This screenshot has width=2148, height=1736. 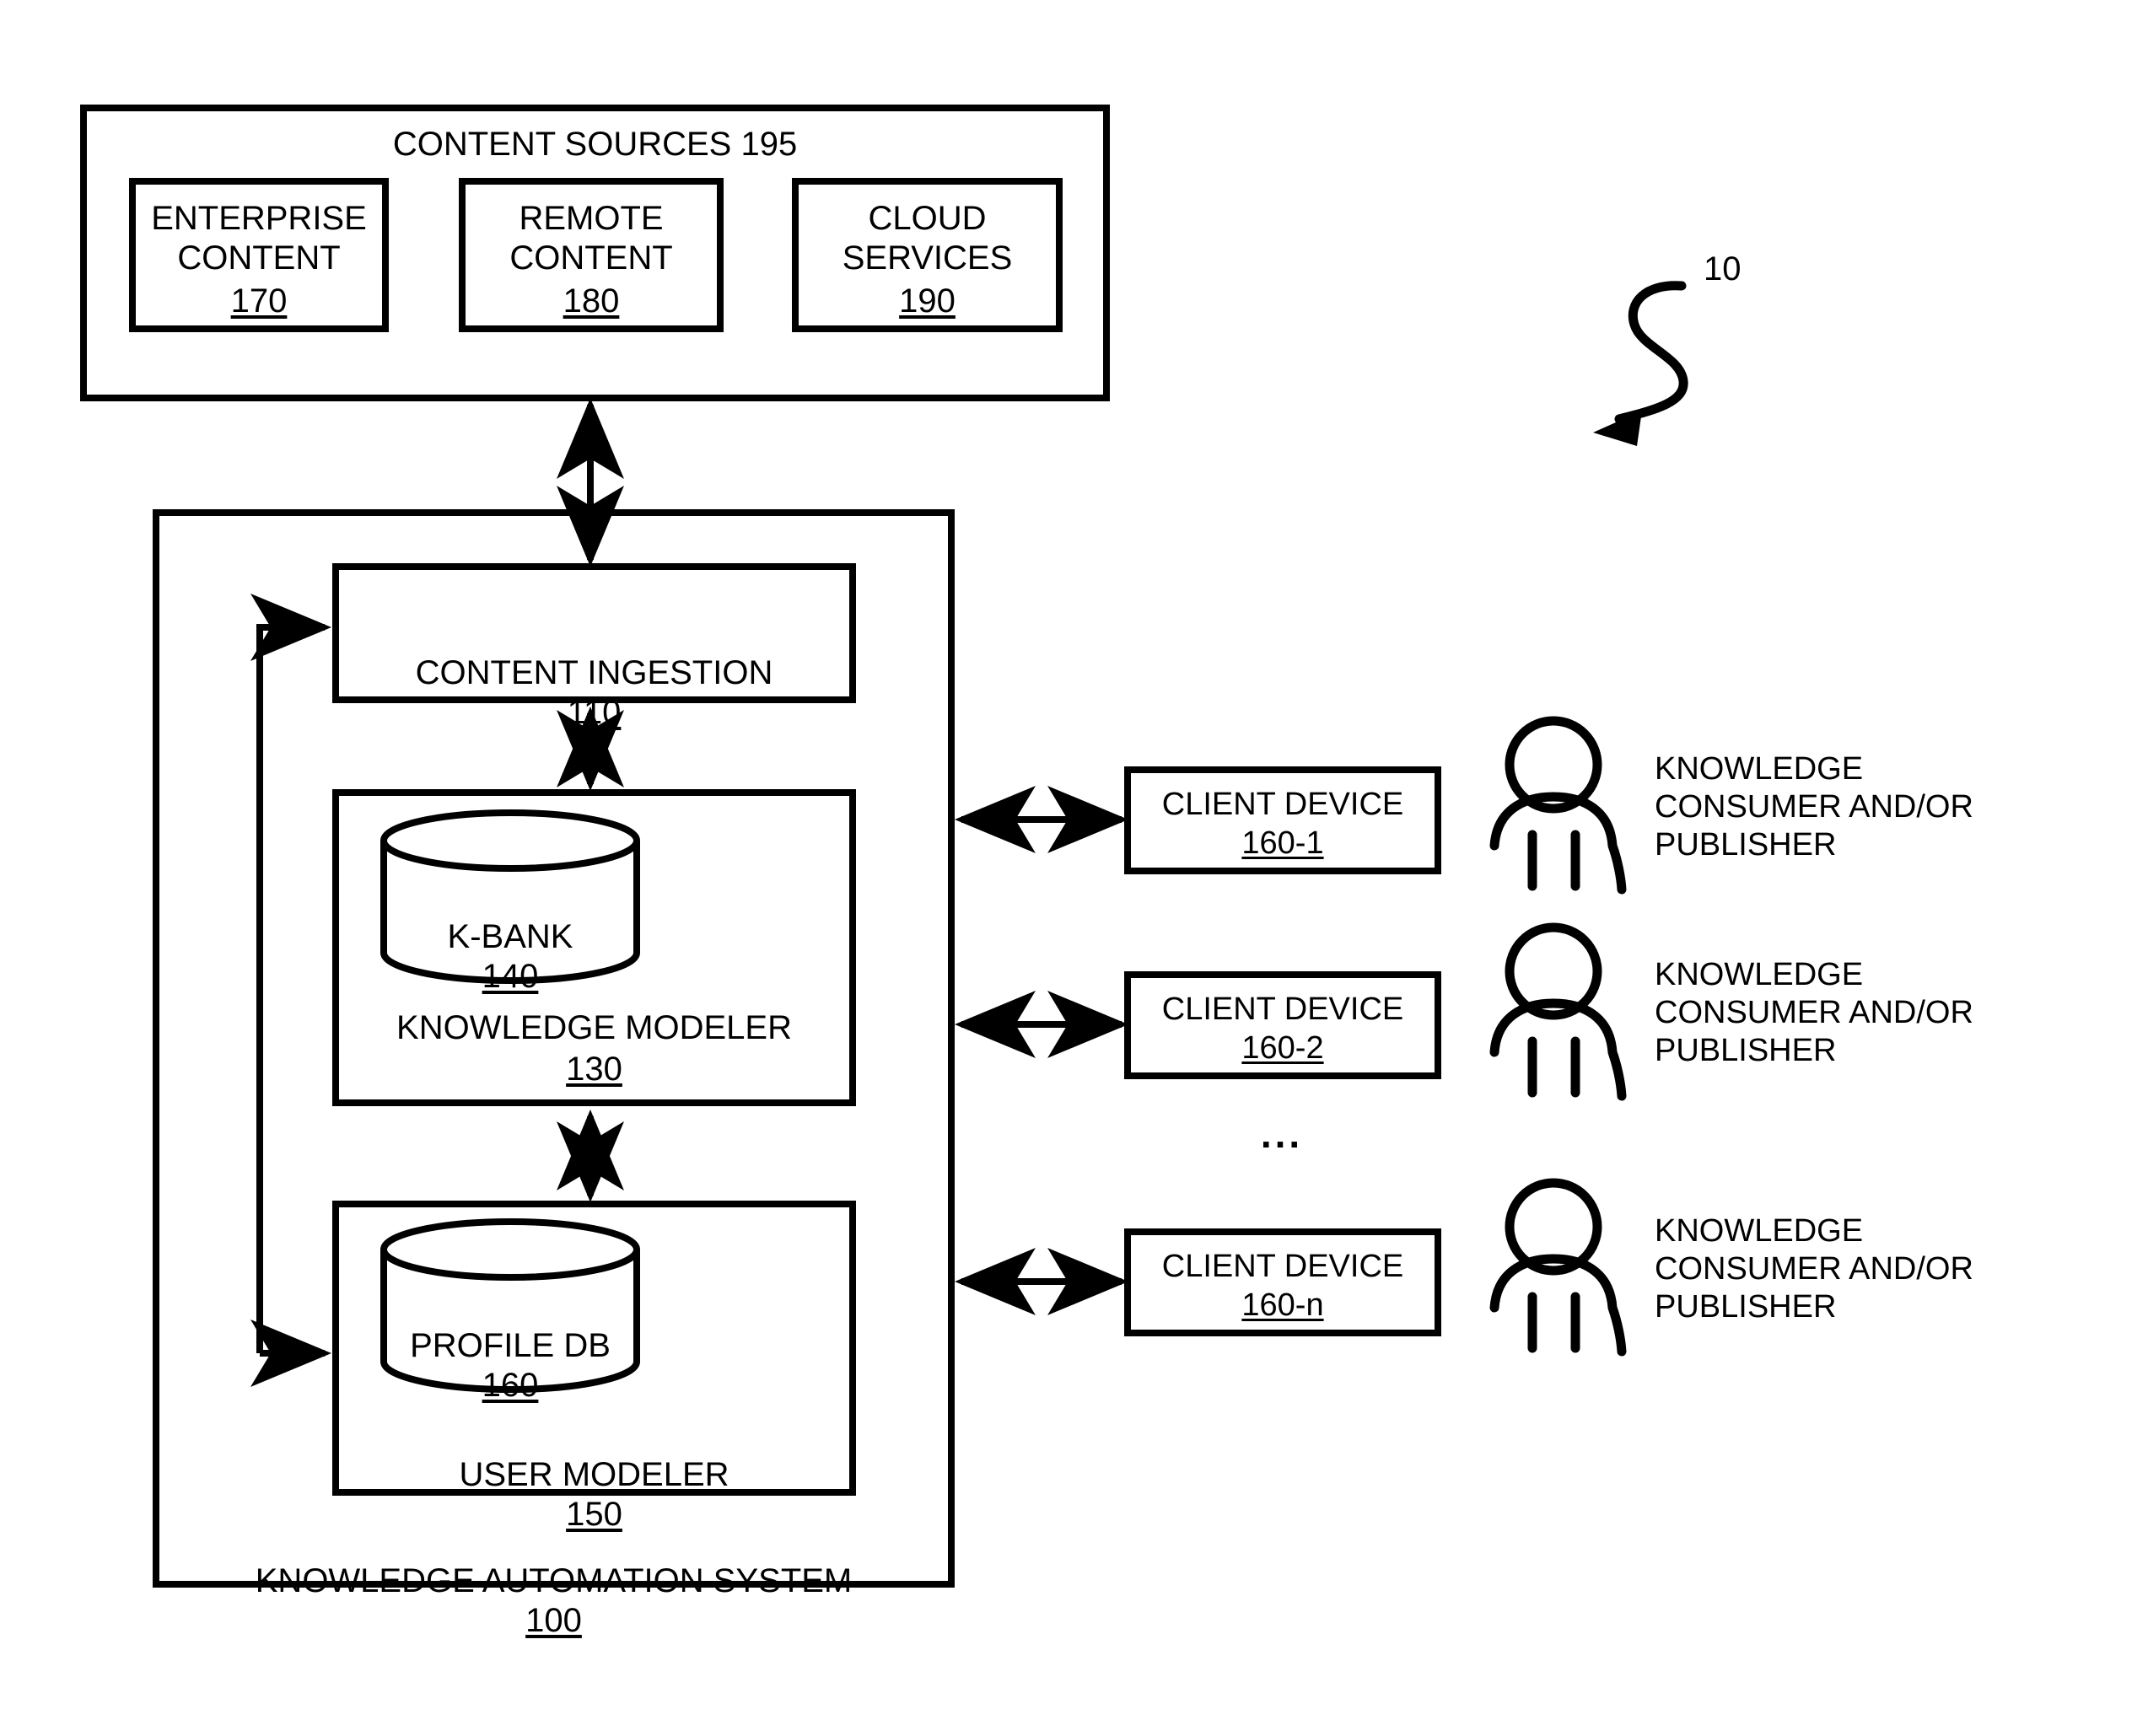 I want to click on k-bank-cylinder, so click(x=510, y=896).